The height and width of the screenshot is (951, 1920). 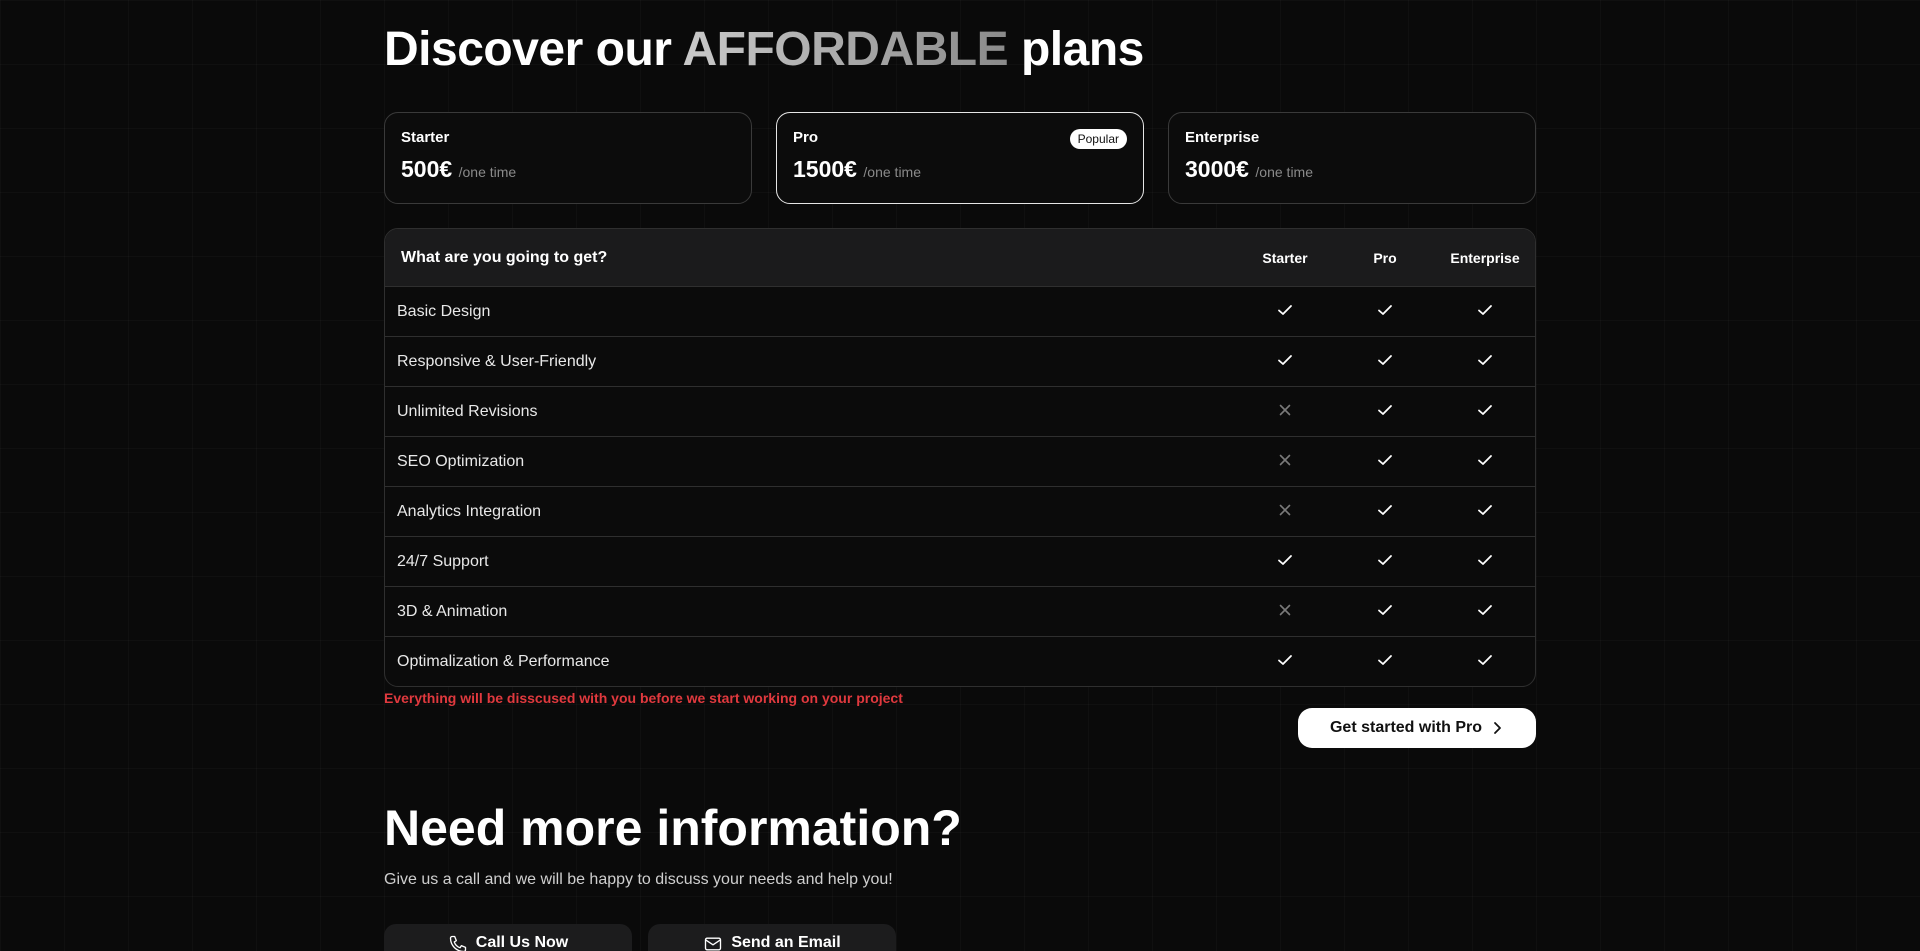 I want to click on get-started-pro-button: Get started with Pro, so click(x=1417, y=728).